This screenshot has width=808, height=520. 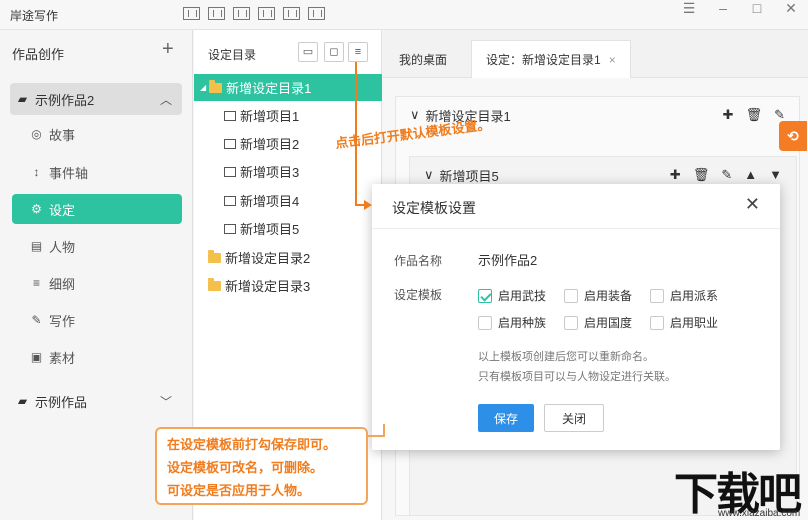 What do you see at coordinates (376, 430) in the screenshot?
I see `arrow-callout` at bounding box center [376, 430].